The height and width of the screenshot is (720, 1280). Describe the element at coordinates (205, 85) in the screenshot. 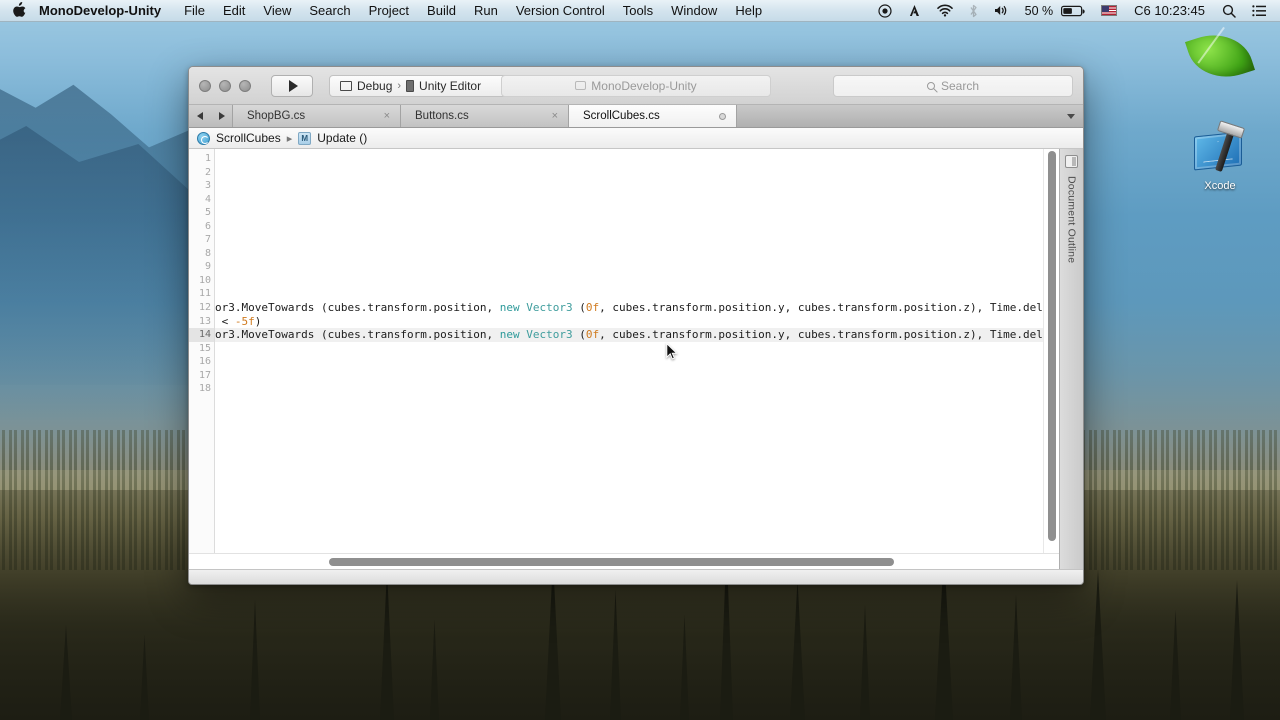

I see `close-window-button` at that location.